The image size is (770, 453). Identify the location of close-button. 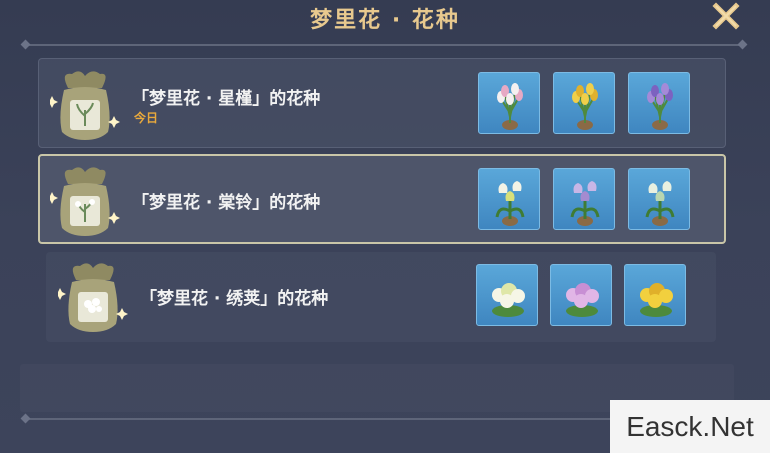
(726, 16).